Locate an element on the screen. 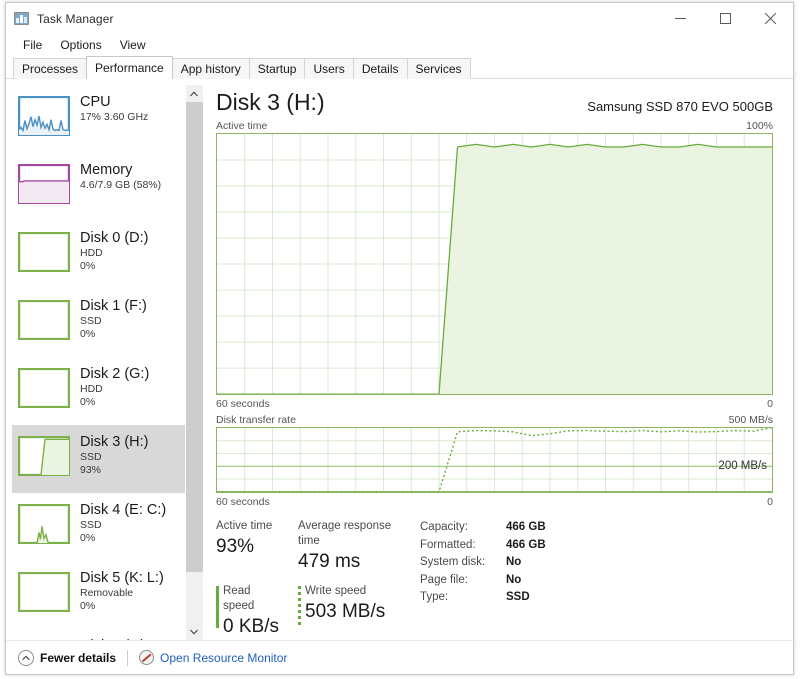  stats-row-speeds: Read speed 0 KB/s Write speed 503 MB/s is located at coordinates (316, 607).